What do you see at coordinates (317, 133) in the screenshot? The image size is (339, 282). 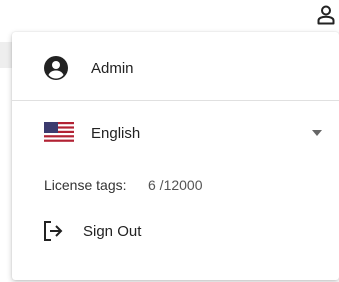 I see `caret-down-icon` at bounding box center [317, 133].